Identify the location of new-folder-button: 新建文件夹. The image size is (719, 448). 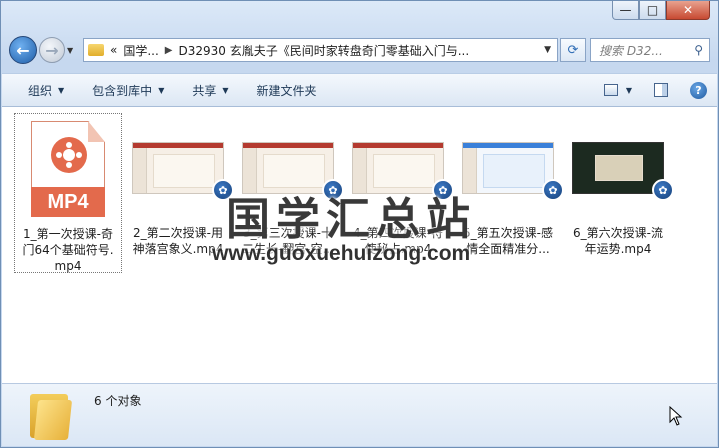
(287, 90).